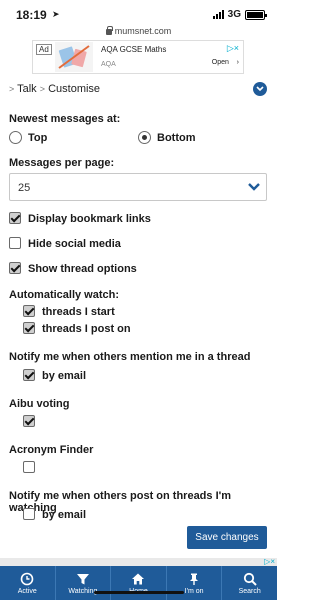 The width and height of the screenshot is (320, 600). I want to click on radio-bottom-label: Bottom, so click(176, 138).